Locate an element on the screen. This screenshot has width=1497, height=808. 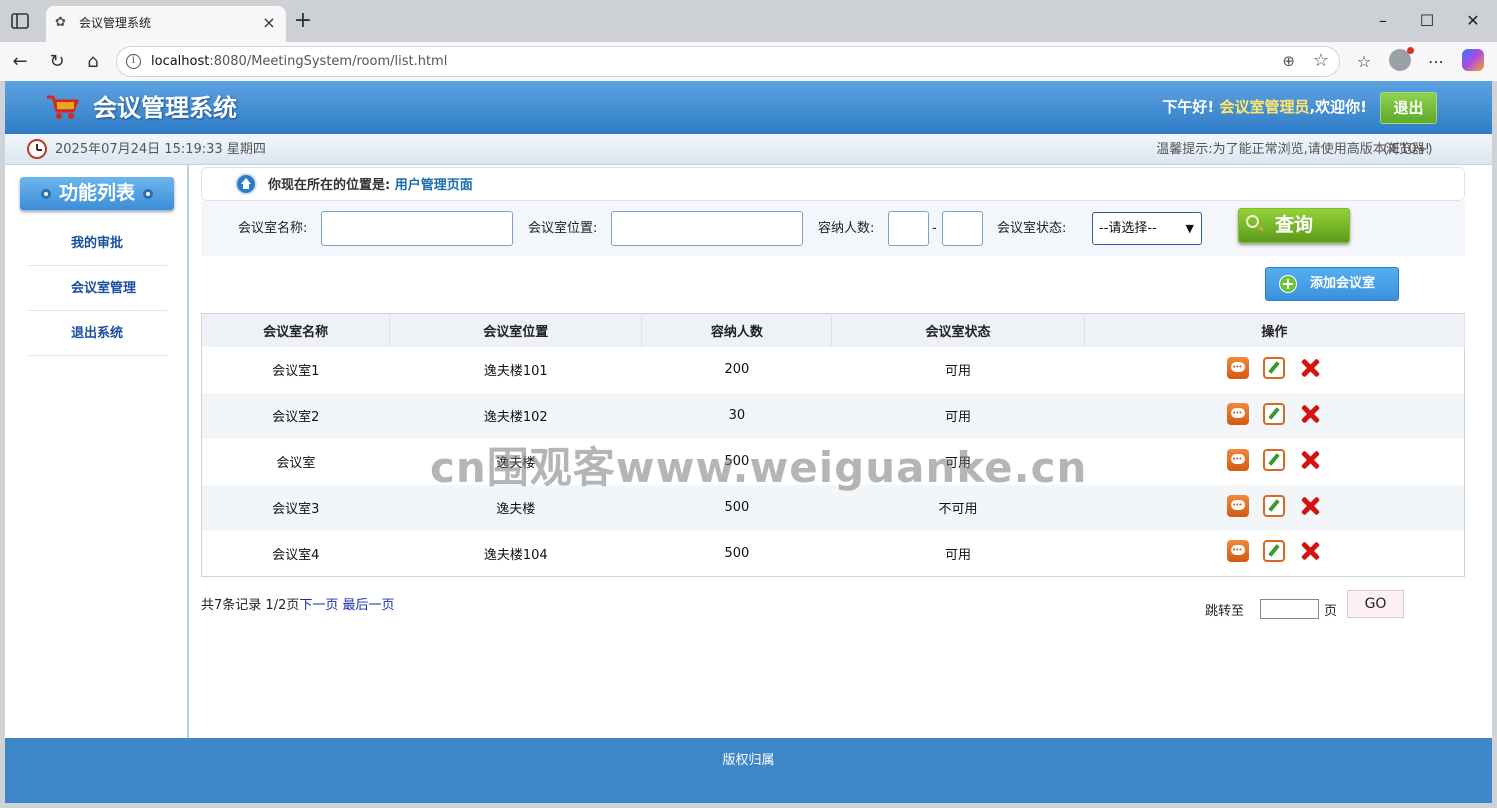
copilot-icon is located at coordinates (1473, 60).